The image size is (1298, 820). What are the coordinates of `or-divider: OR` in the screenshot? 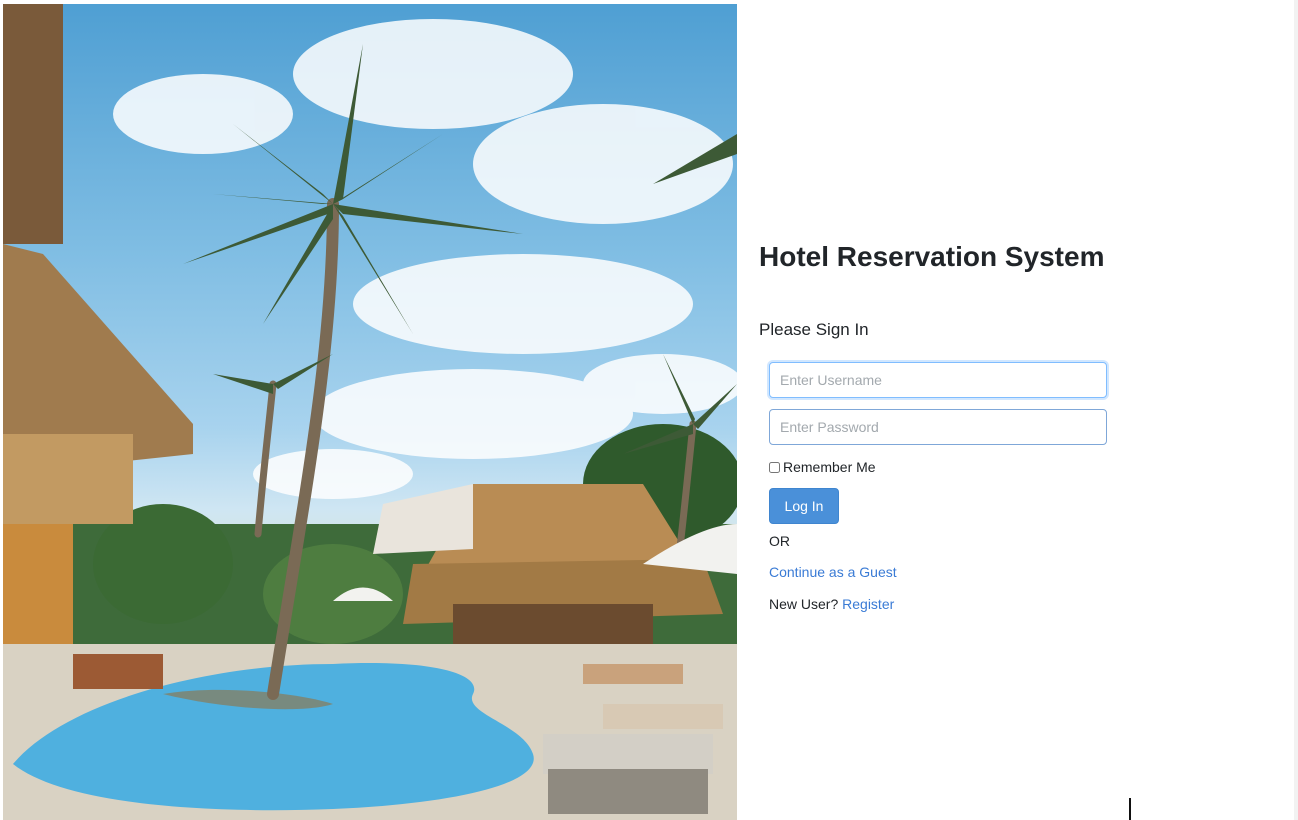 It's located at (779, 541).